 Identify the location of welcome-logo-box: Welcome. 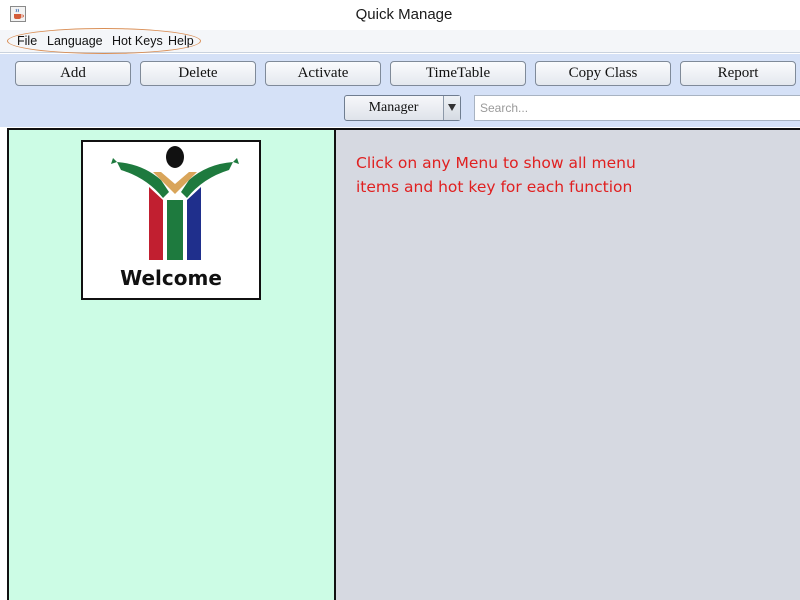
(171, 220).